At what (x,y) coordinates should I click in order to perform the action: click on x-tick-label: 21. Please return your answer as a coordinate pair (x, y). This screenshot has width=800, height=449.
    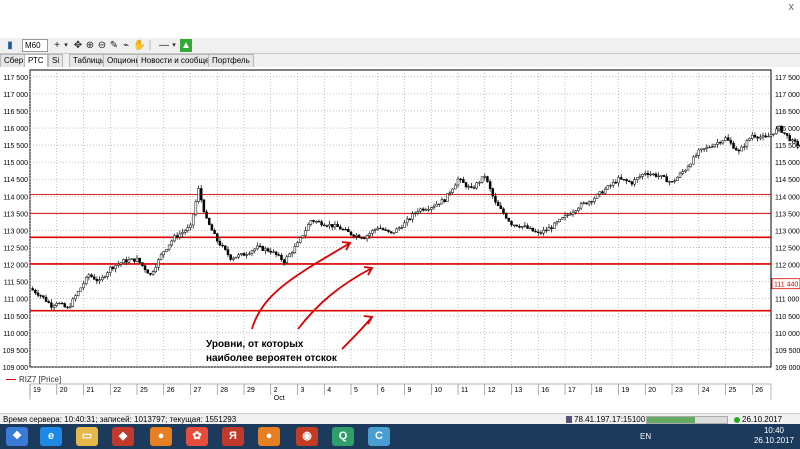
    Looking at the image, I should click on (91, 390).